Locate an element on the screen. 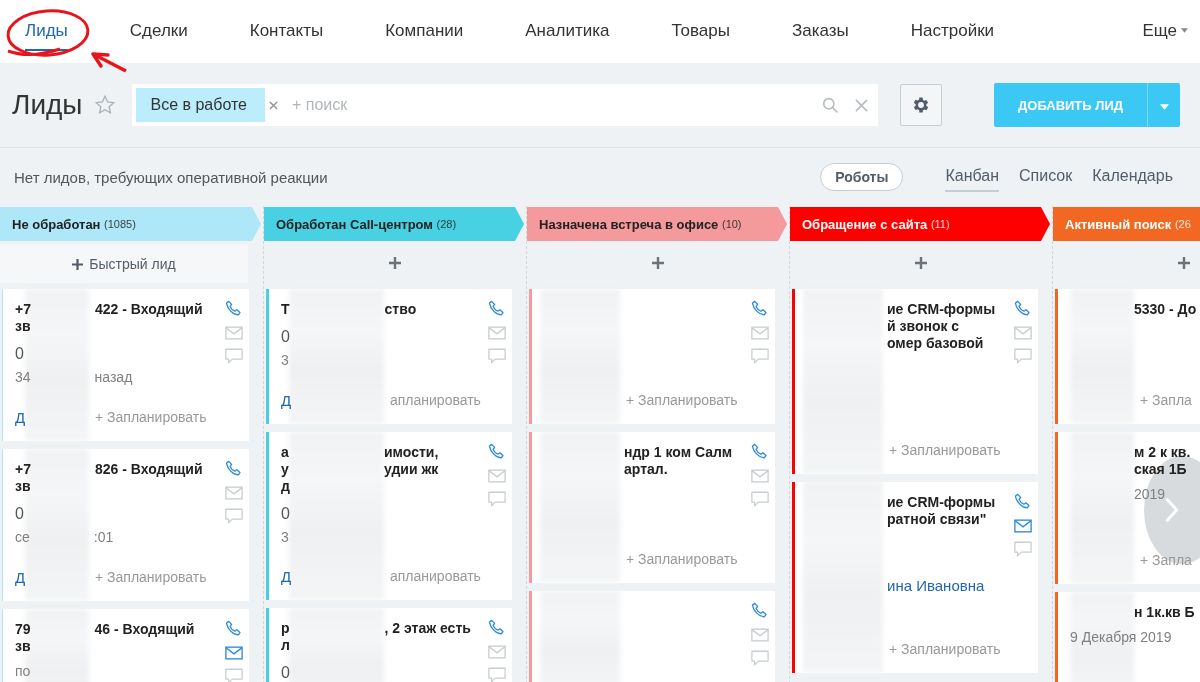  robots-button: Роботы is located at coordinates (862, 177).